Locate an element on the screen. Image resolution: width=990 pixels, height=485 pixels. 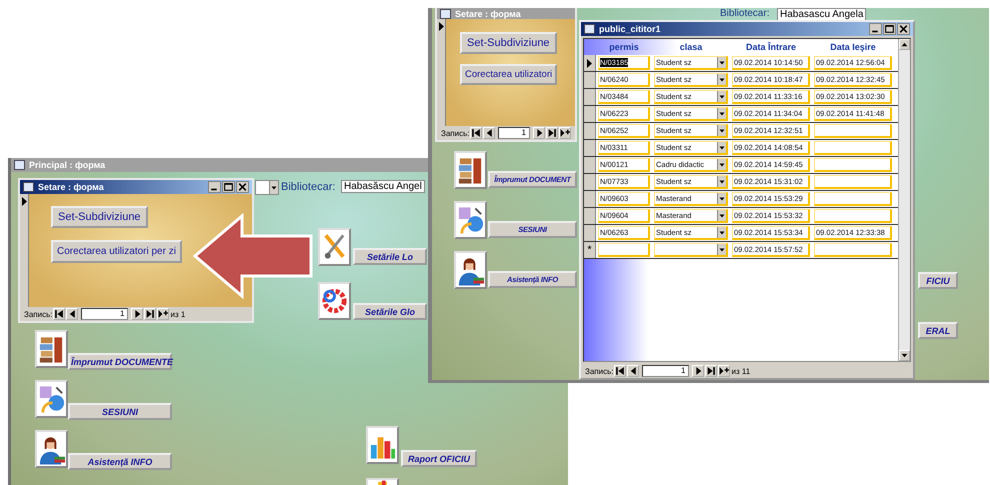
combo-field is located at coordinates (691, 250).